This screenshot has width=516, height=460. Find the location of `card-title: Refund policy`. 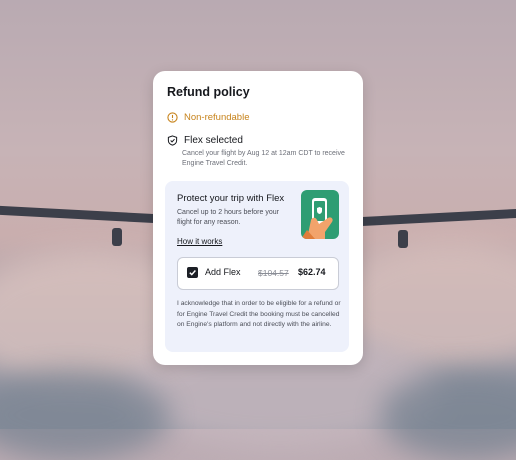

card-title: Refund policy is located at coordinates (208, 92).